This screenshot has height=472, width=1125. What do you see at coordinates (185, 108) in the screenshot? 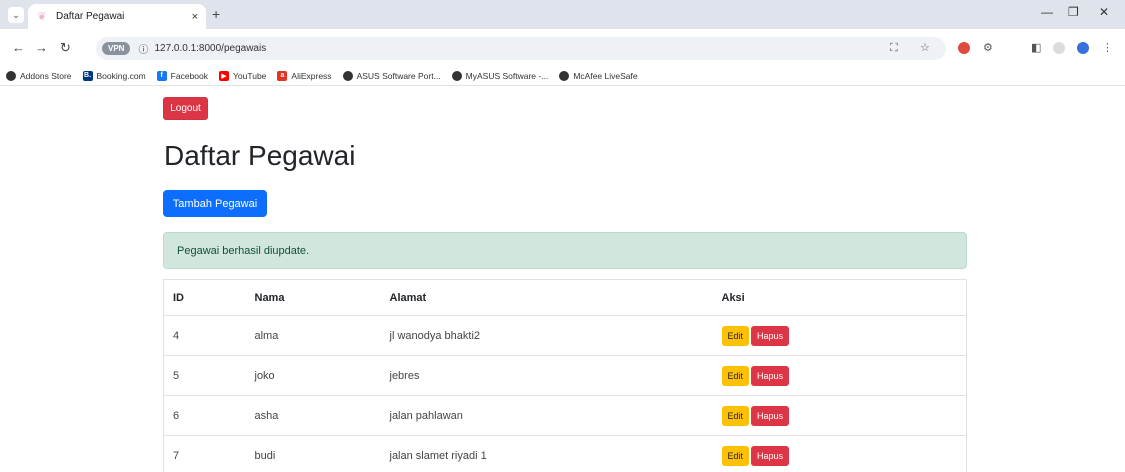
I see `logout-button: Logout` at bounding box center [185, 108].